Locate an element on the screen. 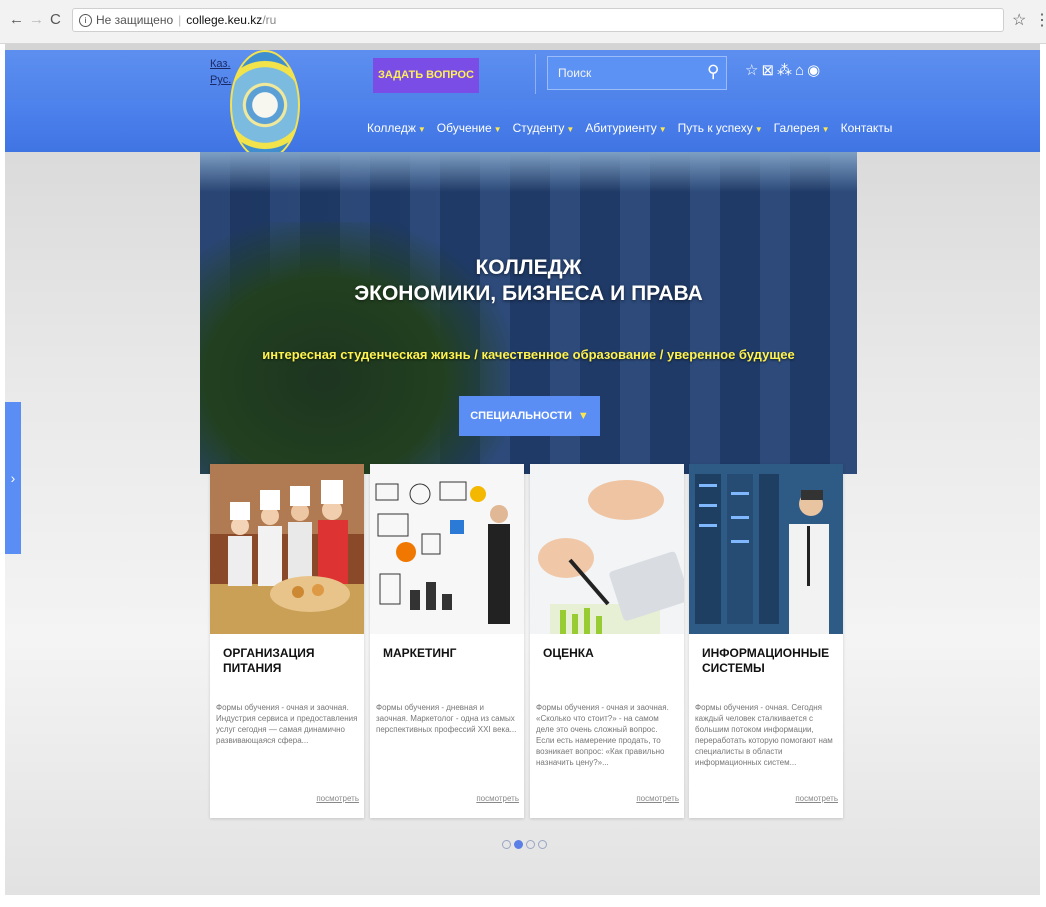 This screenshot has height=907, width=1046. security-label: Не защищено is located at coordinates (135, 20).